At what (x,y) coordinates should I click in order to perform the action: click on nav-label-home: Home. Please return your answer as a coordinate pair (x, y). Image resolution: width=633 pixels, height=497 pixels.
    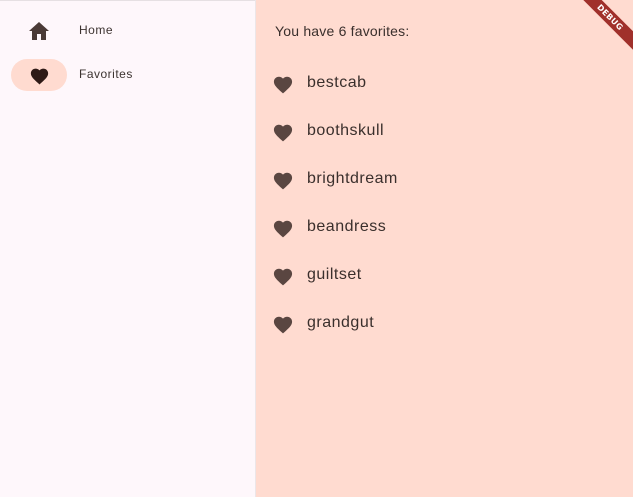
    Looking at the image, I should click on (96, 30).